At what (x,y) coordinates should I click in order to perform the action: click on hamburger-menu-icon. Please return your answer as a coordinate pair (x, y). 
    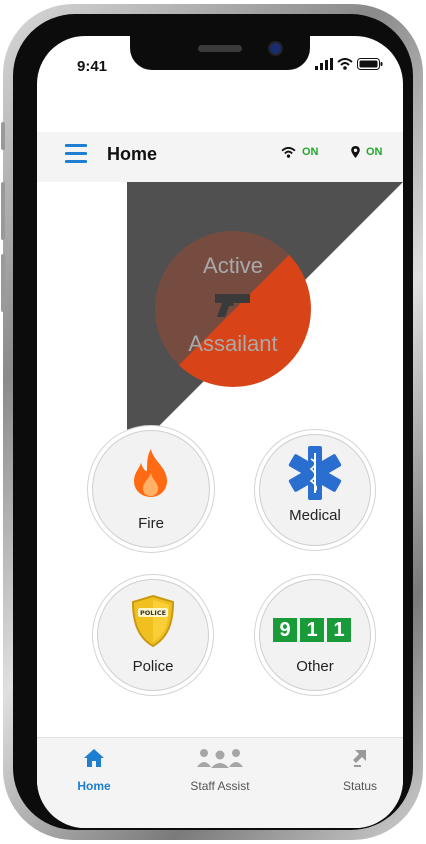
    Looking at the image, I should click on (76, 153).